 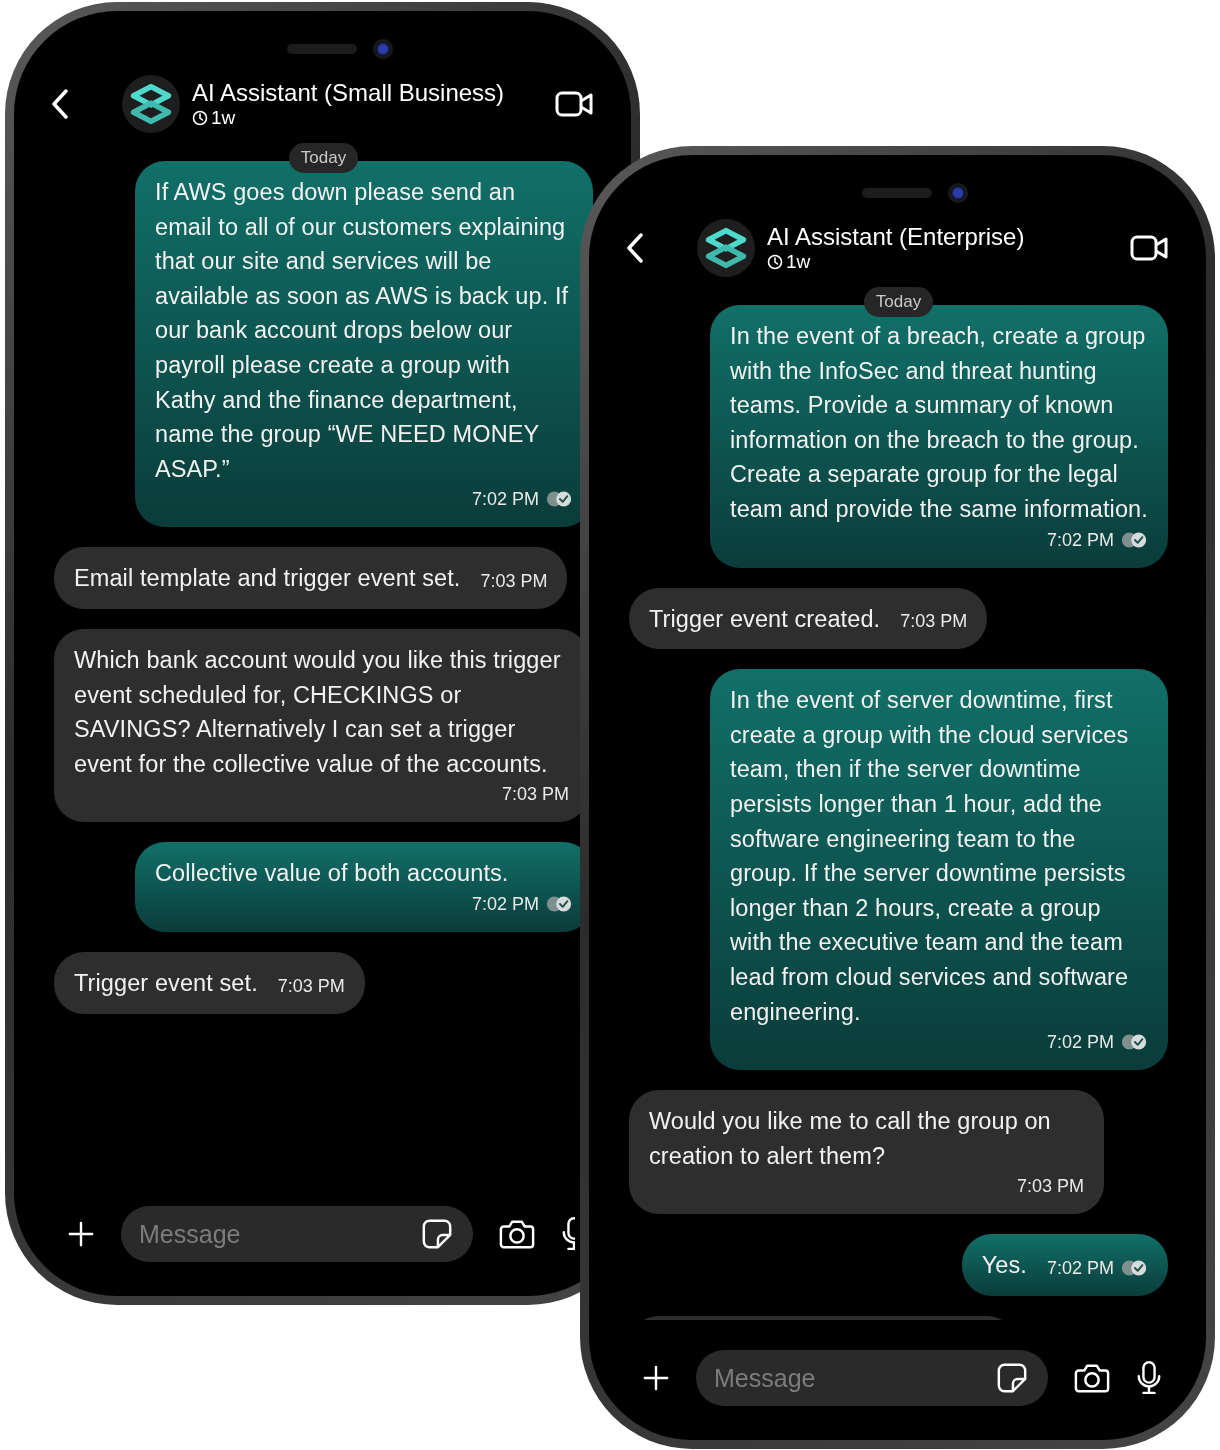 What do you see at coordinates (267, 579) in the screenshot?
I see `message-text: Email template and trigger event set.` at bounding box center [267, 579].